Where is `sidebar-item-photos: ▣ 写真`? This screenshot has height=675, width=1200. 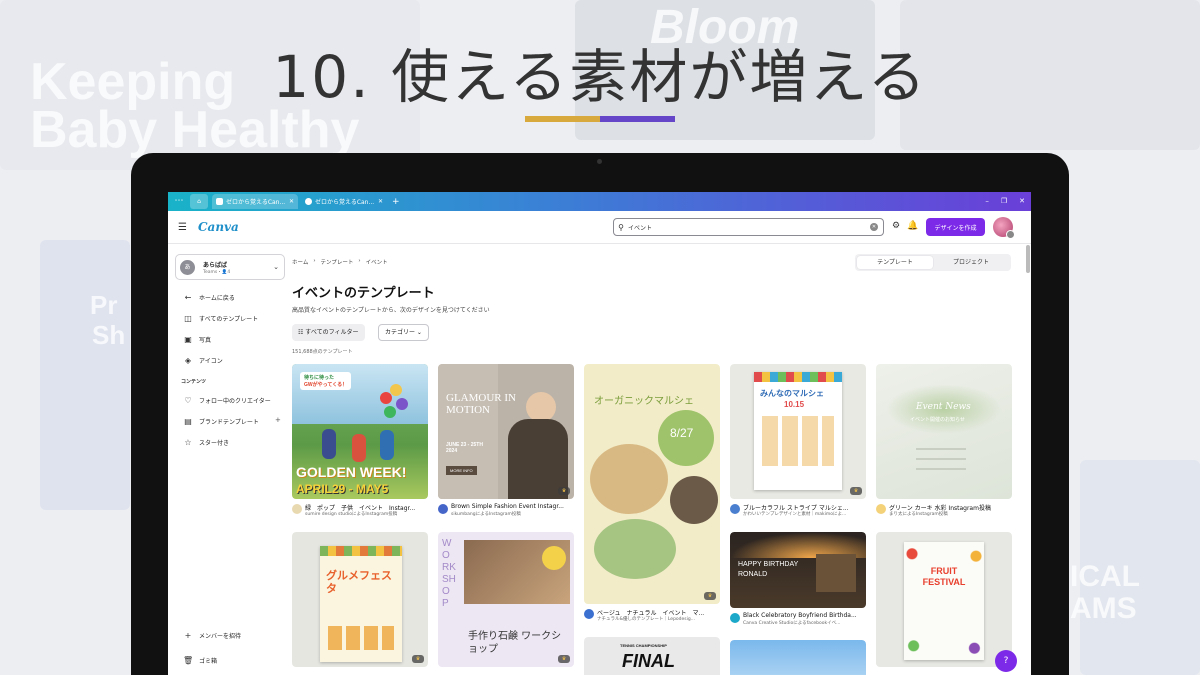 sidebar-item-photos: ▣ 写真 is located at coordinates (197, 339).